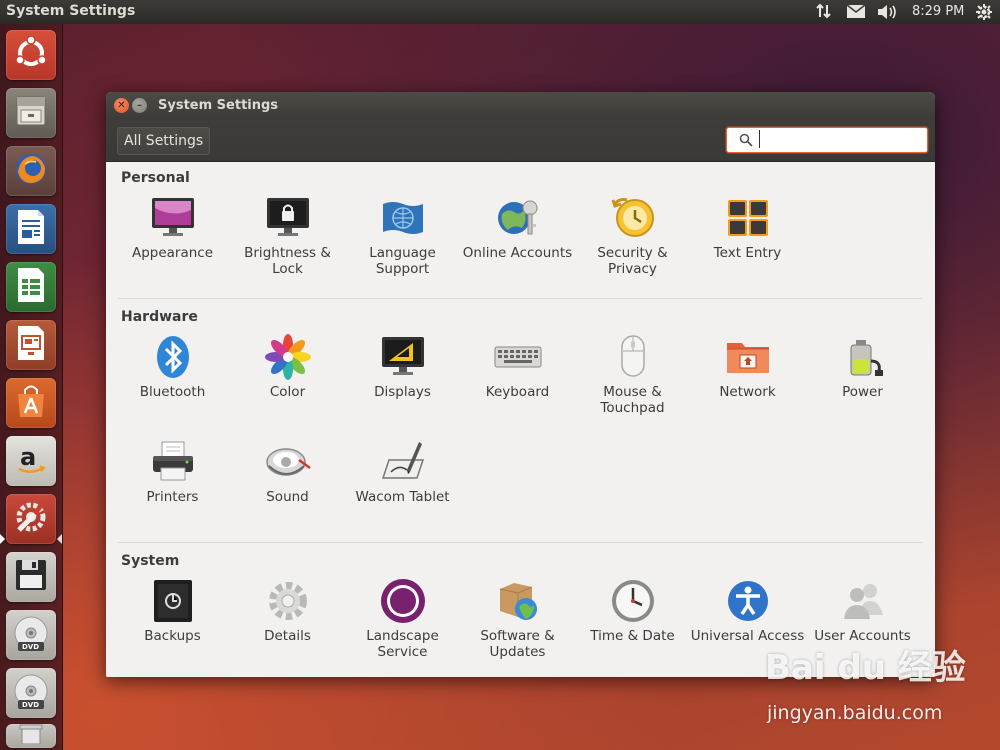  I want to click on settings-item-online-accounts: Online Accounts, so click(517, 227).